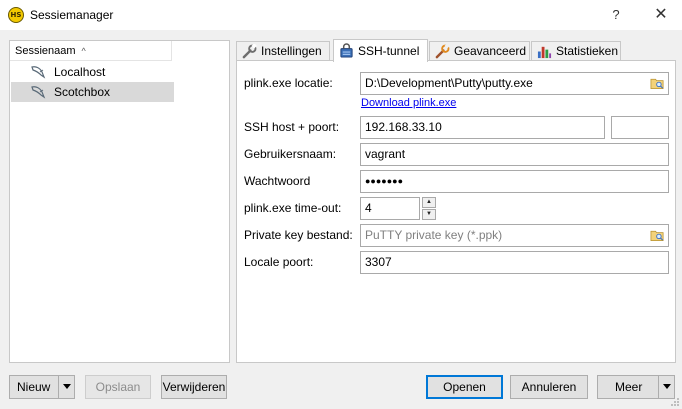 The image size is (682, 409). I want to click on more-button: Meer, so click(636, 387).